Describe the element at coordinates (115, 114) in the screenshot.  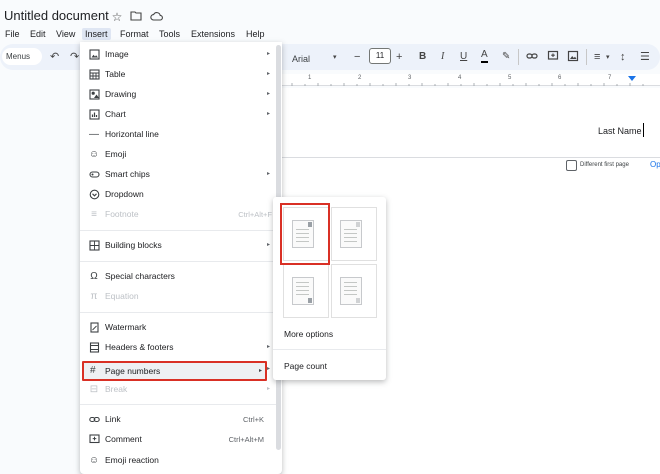
I see `menu-item-label: Chart` at that location.